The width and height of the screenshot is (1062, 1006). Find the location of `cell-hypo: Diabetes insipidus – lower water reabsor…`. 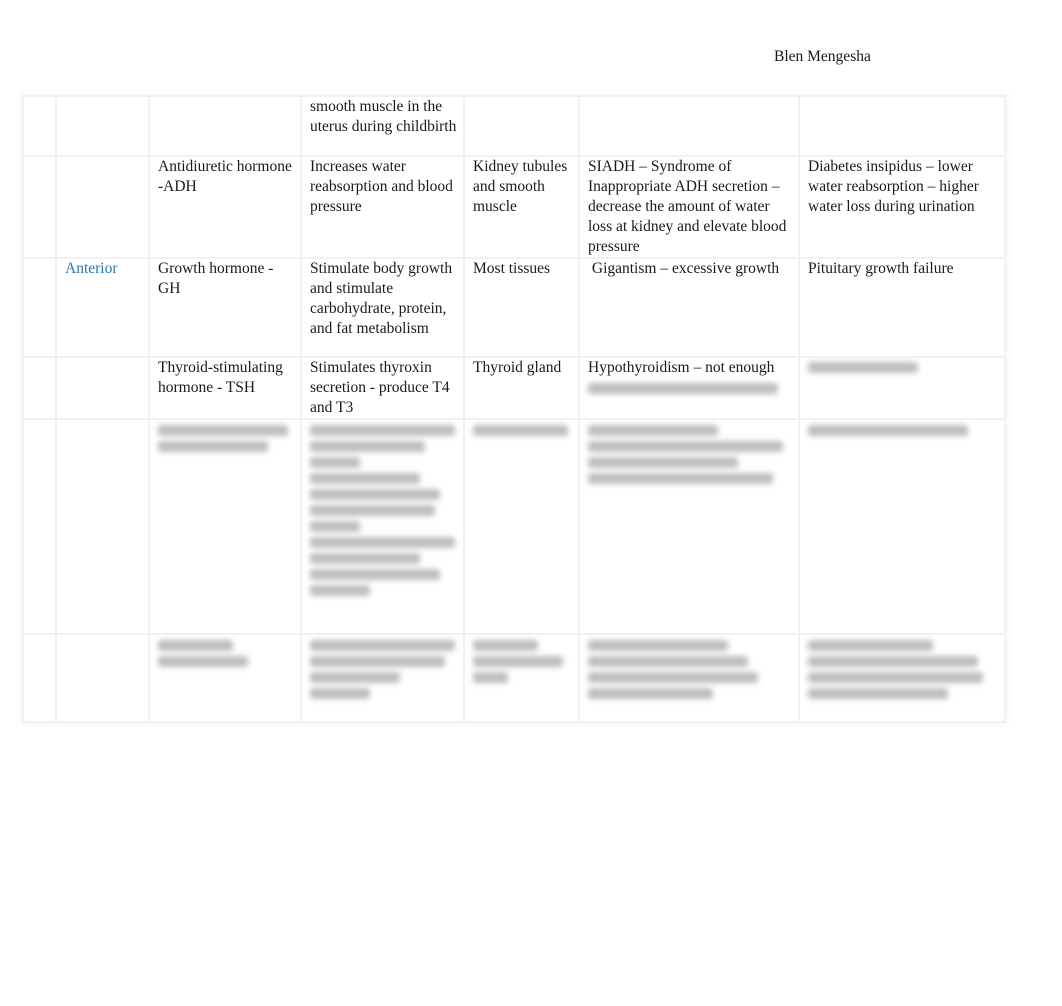

cell-hypo: Diabetes insipidus – lower water reabsor… is located at coordinates (902, 207).